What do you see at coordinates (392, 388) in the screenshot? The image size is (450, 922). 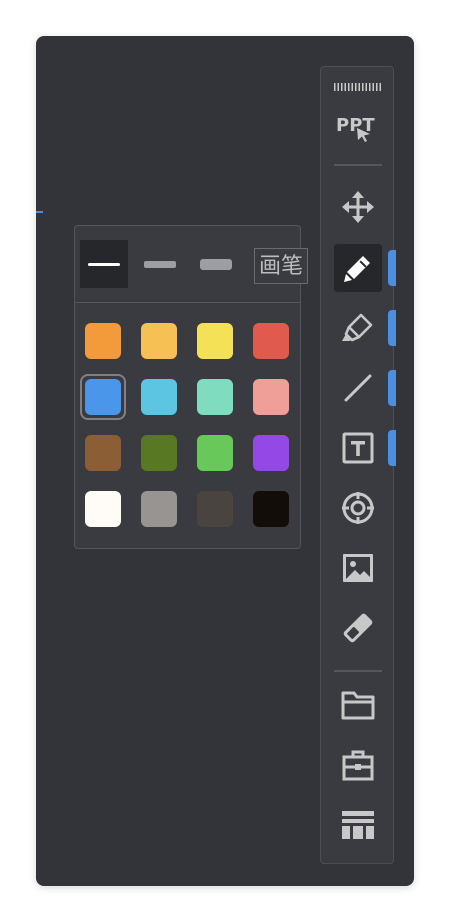 I see `line-options-tab` at bounding box center [392, 388].